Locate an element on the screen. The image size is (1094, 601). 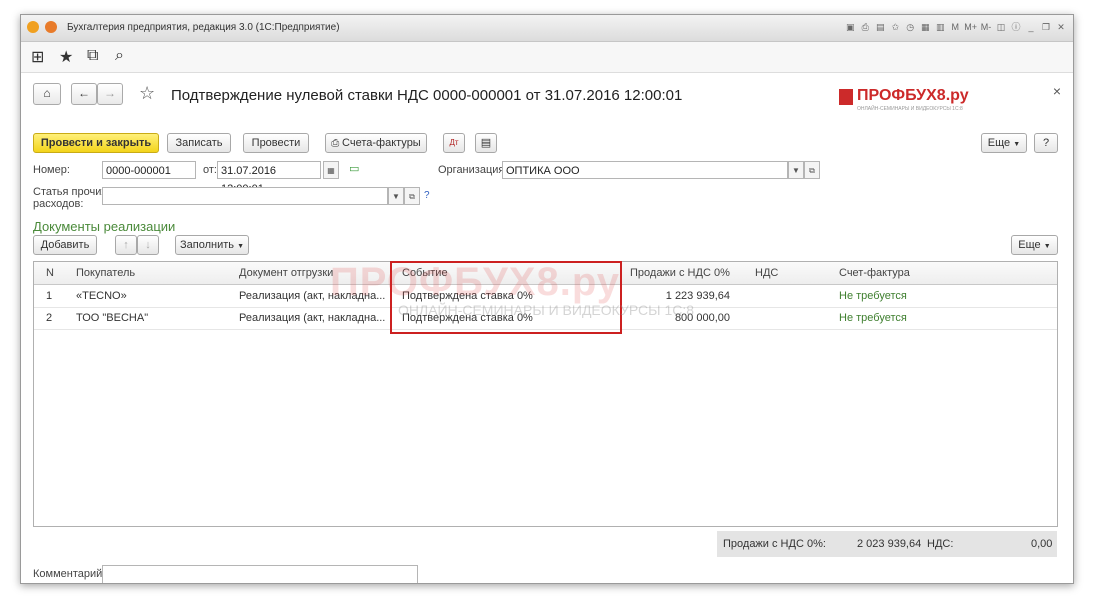
memory-plus-button: M+ is located at coordinates (970, 27).